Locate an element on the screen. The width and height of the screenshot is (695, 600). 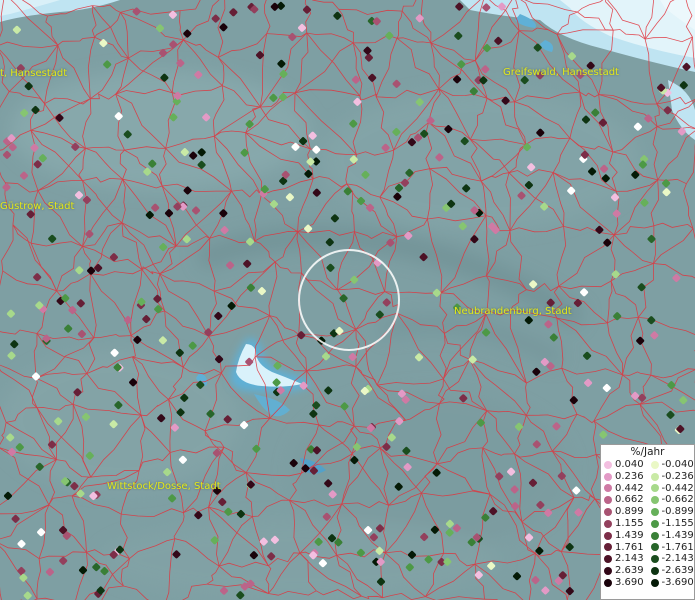
legend-row: 0.442 -0.442 is located at coordinates (647, 489).